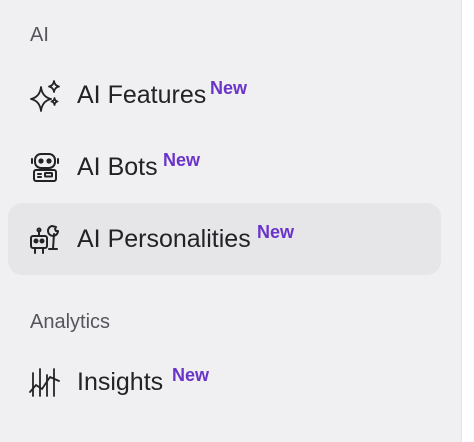 The height and width of the screenshot is (442, 474). I want to click on sidebar-item-label: AI Bots, so click(117, 167).